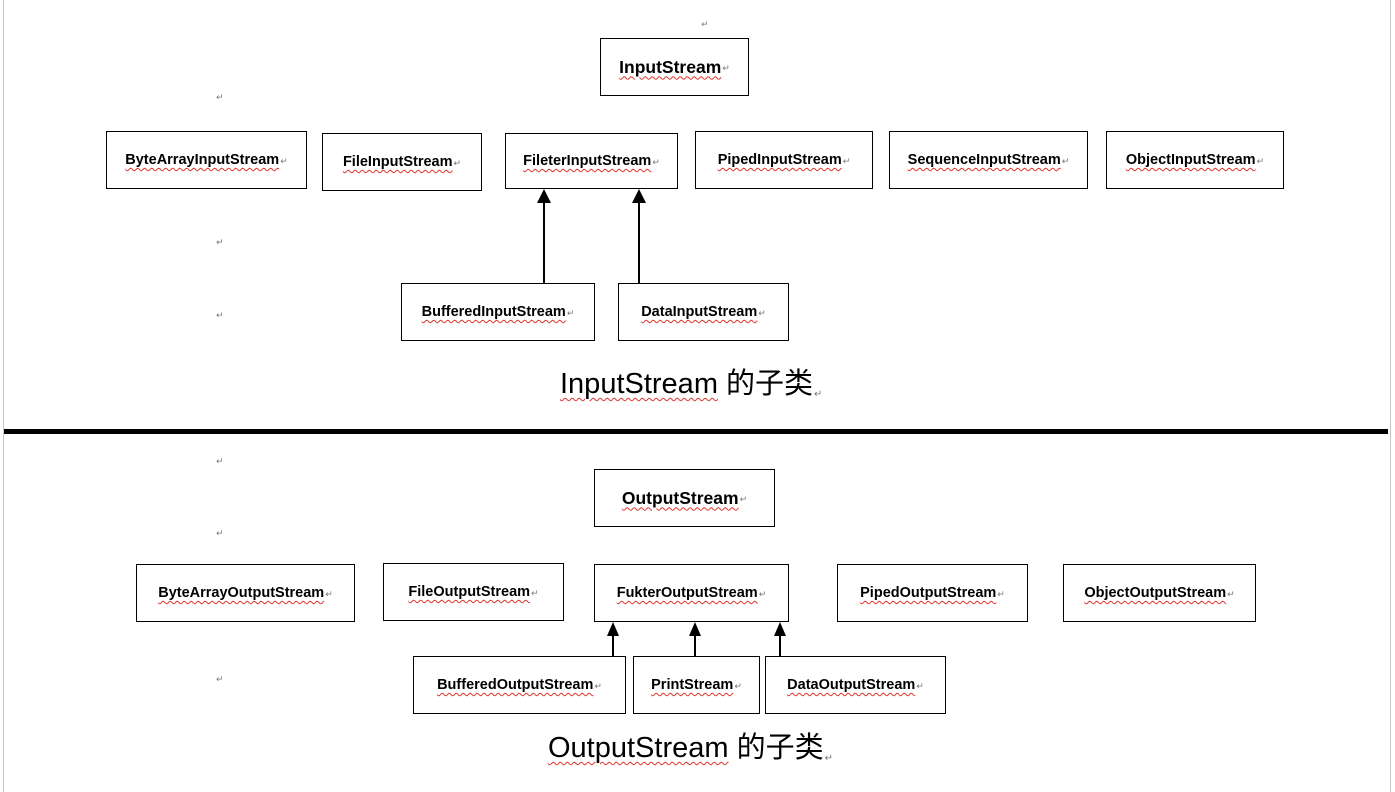  Describe the element at coordinates (661, 422) in the screenshot. I see `inheritance-arrows` at that location.